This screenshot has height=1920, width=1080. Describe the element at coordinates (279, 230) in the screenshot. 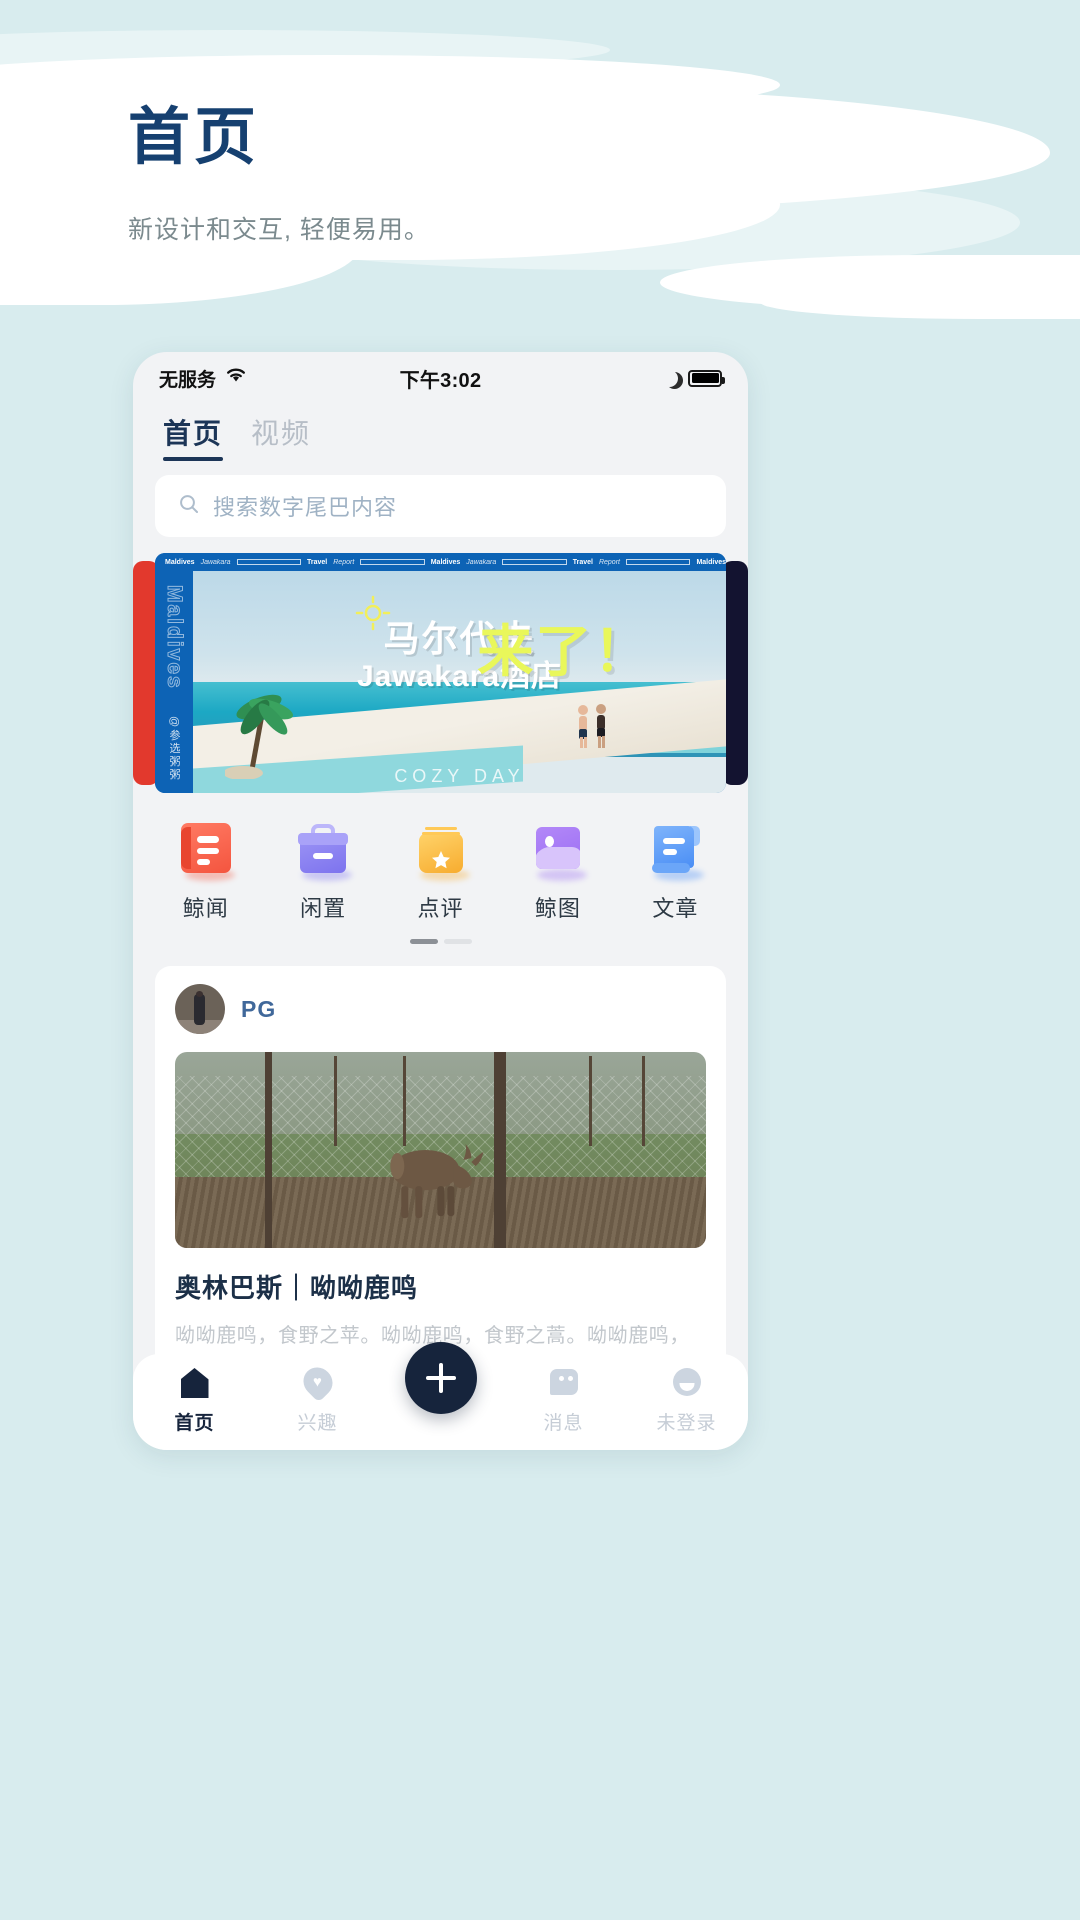

I see `page-subtitle: 新设计和交互, 轻便易用。` at that location.